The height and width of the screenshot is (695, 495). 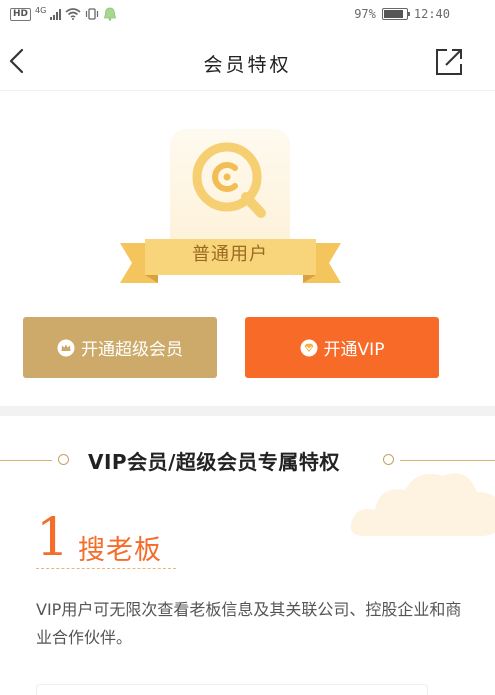 I want to click on clock: 12:40, so click(x=431, y=14).